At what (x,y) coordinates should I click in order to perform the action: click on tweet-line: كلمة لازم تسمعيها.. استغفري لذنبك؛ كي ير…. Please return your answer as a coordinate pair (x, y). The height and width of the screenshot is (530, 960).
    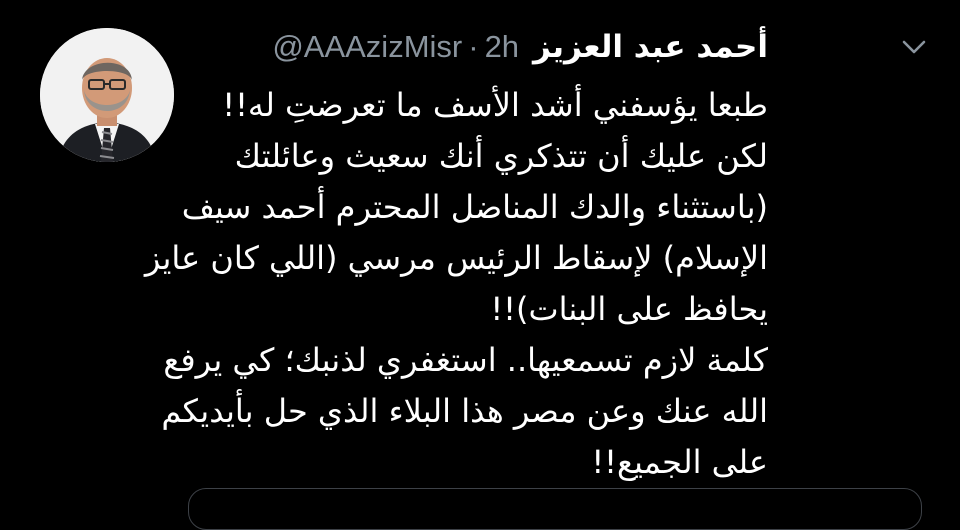
    Looking at the image, I should click on (465, 360).